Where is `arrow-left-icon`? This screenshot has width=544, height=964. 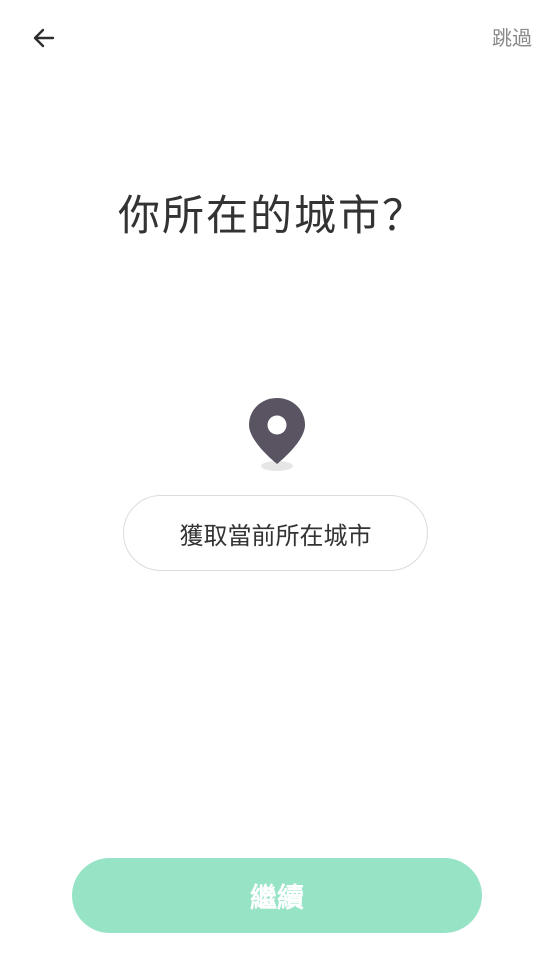 arrow-left-icon is located at coordinates (44, 38).